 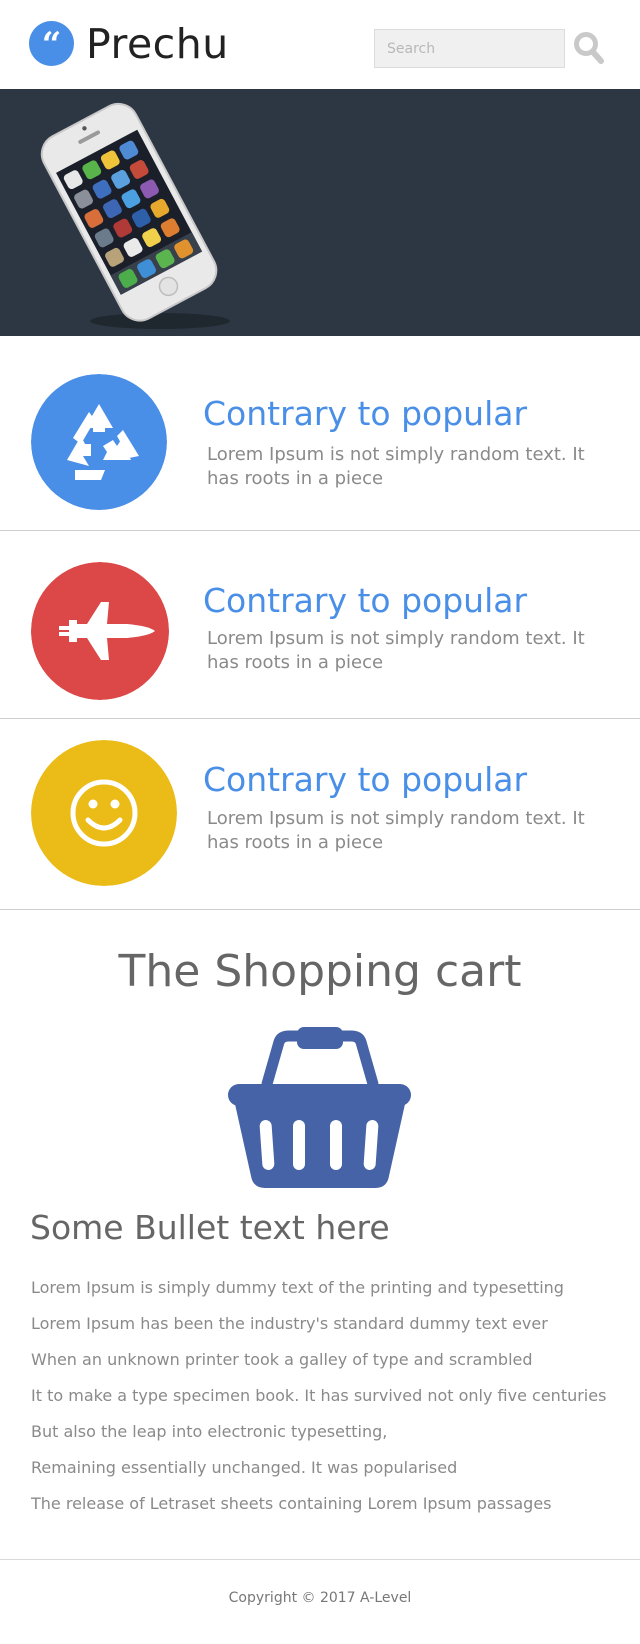 What do you see at coordinates (135, 215) in the screenshot?
I see `smartphone-image` at bounding box center [135, 215].